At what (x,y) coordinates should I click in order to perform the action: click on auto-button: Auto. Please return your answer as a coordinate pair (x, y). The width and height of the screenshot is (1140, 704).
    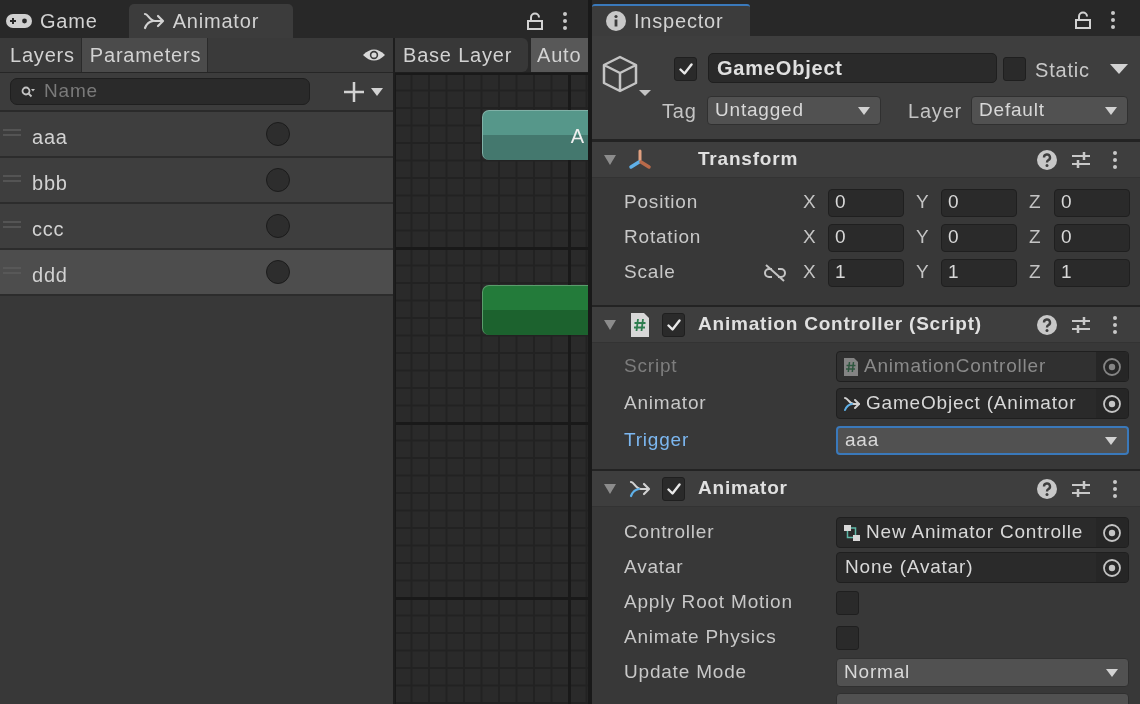
    Looking at the image, I should click on (559, 55).